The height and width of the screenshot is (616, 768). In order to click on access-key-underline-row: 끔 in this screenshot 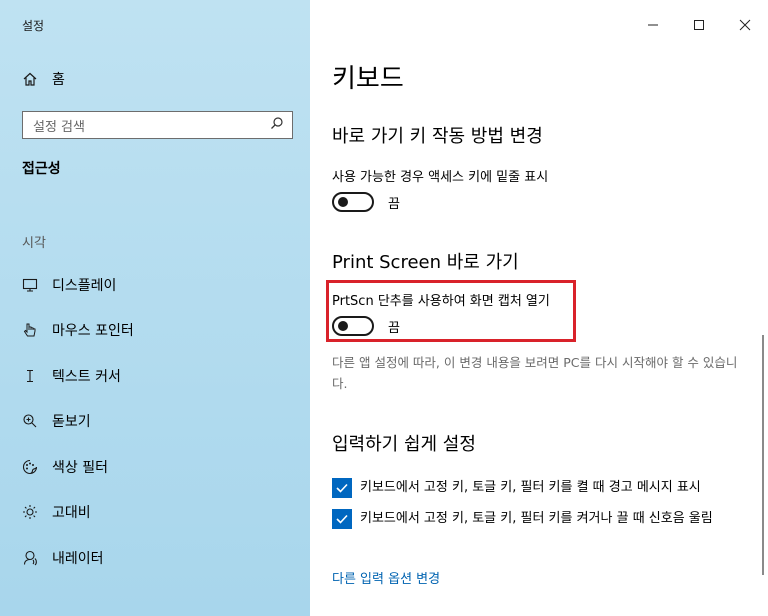, I will do `click(366, 202)`.